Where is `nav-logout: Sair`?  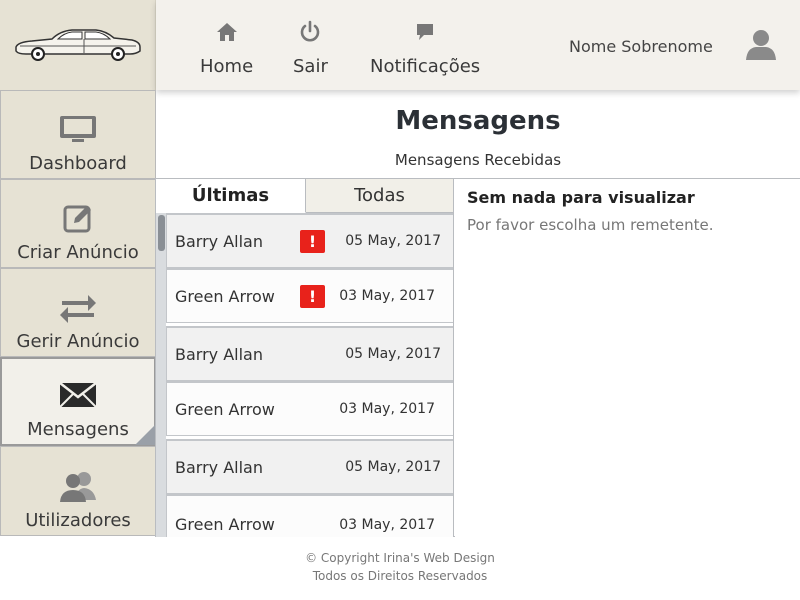 nav-logout: Sair is located at coordinates (310, 47).